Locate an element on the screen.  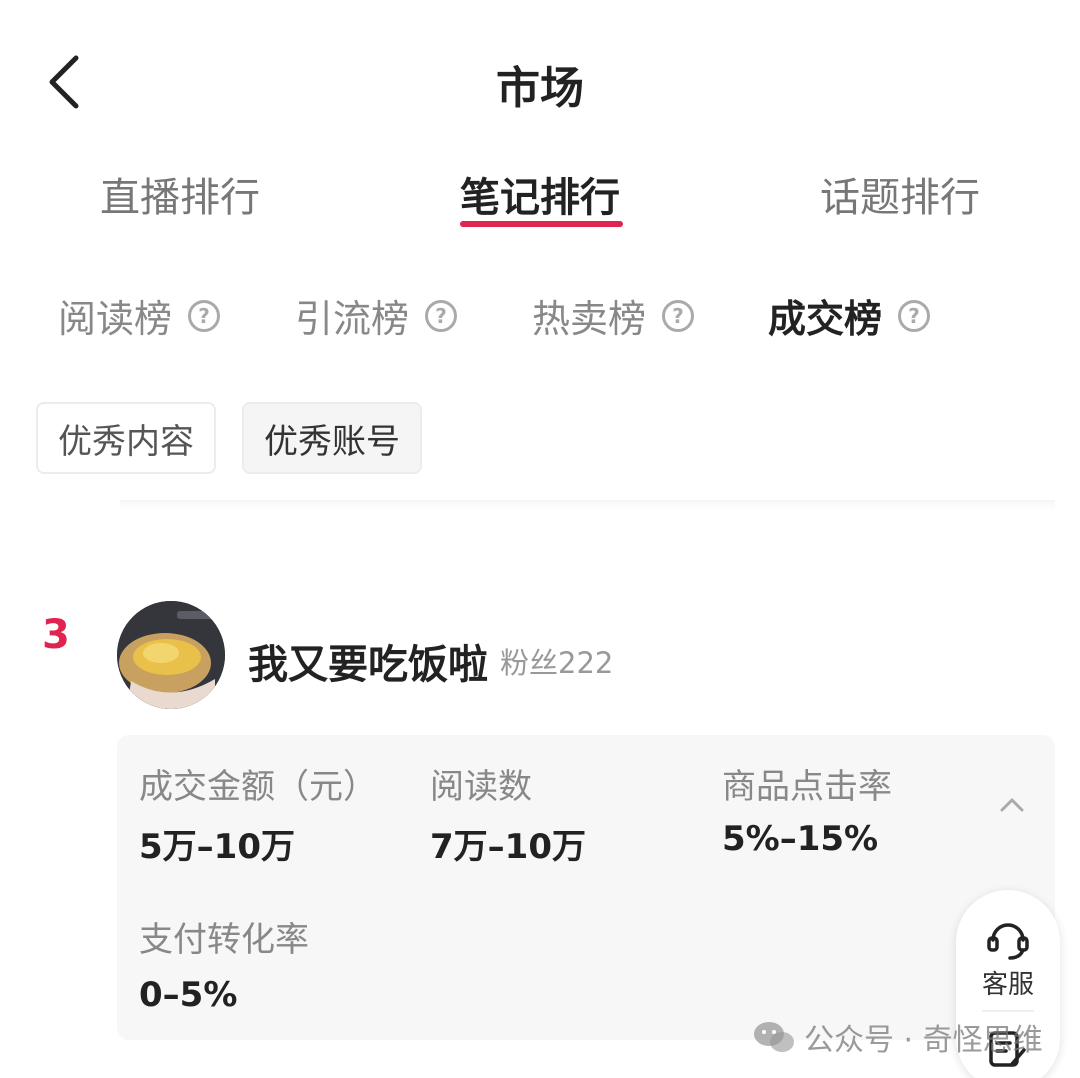
subtab-reading: 阅读榜 ? is located at coordinates (139, 315).